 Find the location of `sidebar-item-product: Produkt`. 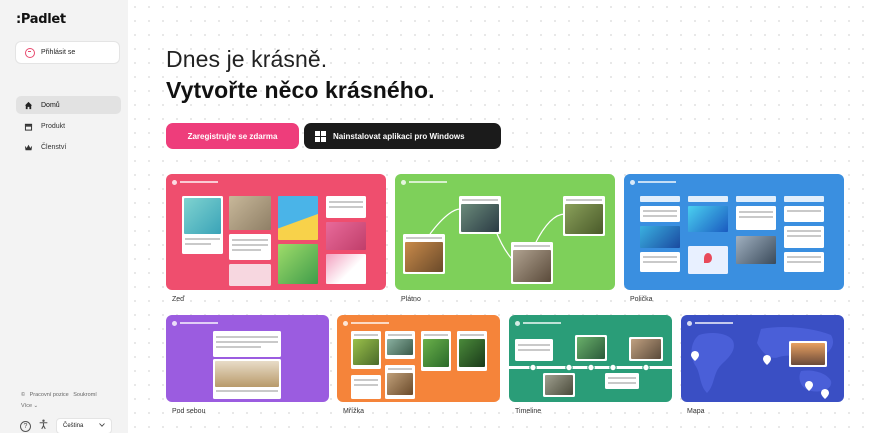

sidebar-item-product: Produkt is located at coordinates (68, 126).